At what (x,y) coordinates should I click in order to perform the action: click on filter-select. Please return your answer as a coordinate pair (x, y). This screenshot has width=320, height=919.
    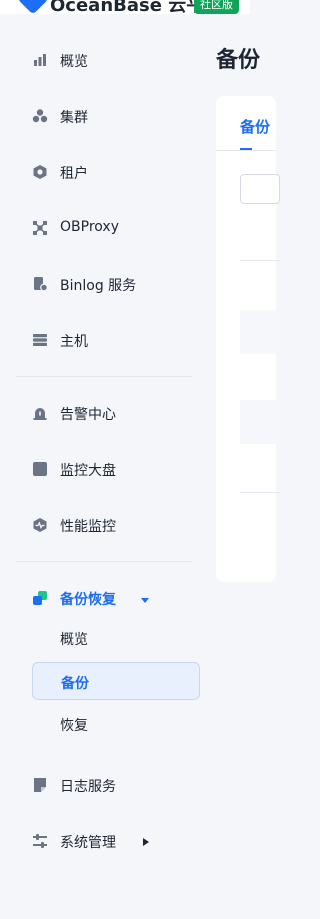
    Looking at the image, I should click on (260, 189).